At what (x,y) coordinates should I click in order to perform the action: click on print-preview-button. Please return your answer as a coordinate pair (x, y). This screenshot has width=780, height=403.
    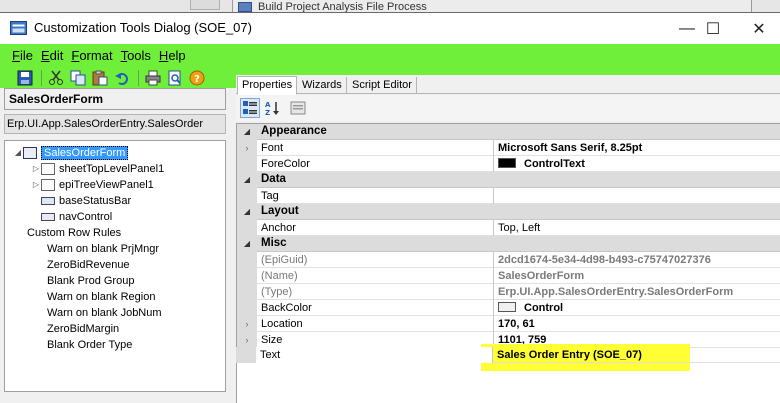
    Looking at the image, I should click on (175, 78).